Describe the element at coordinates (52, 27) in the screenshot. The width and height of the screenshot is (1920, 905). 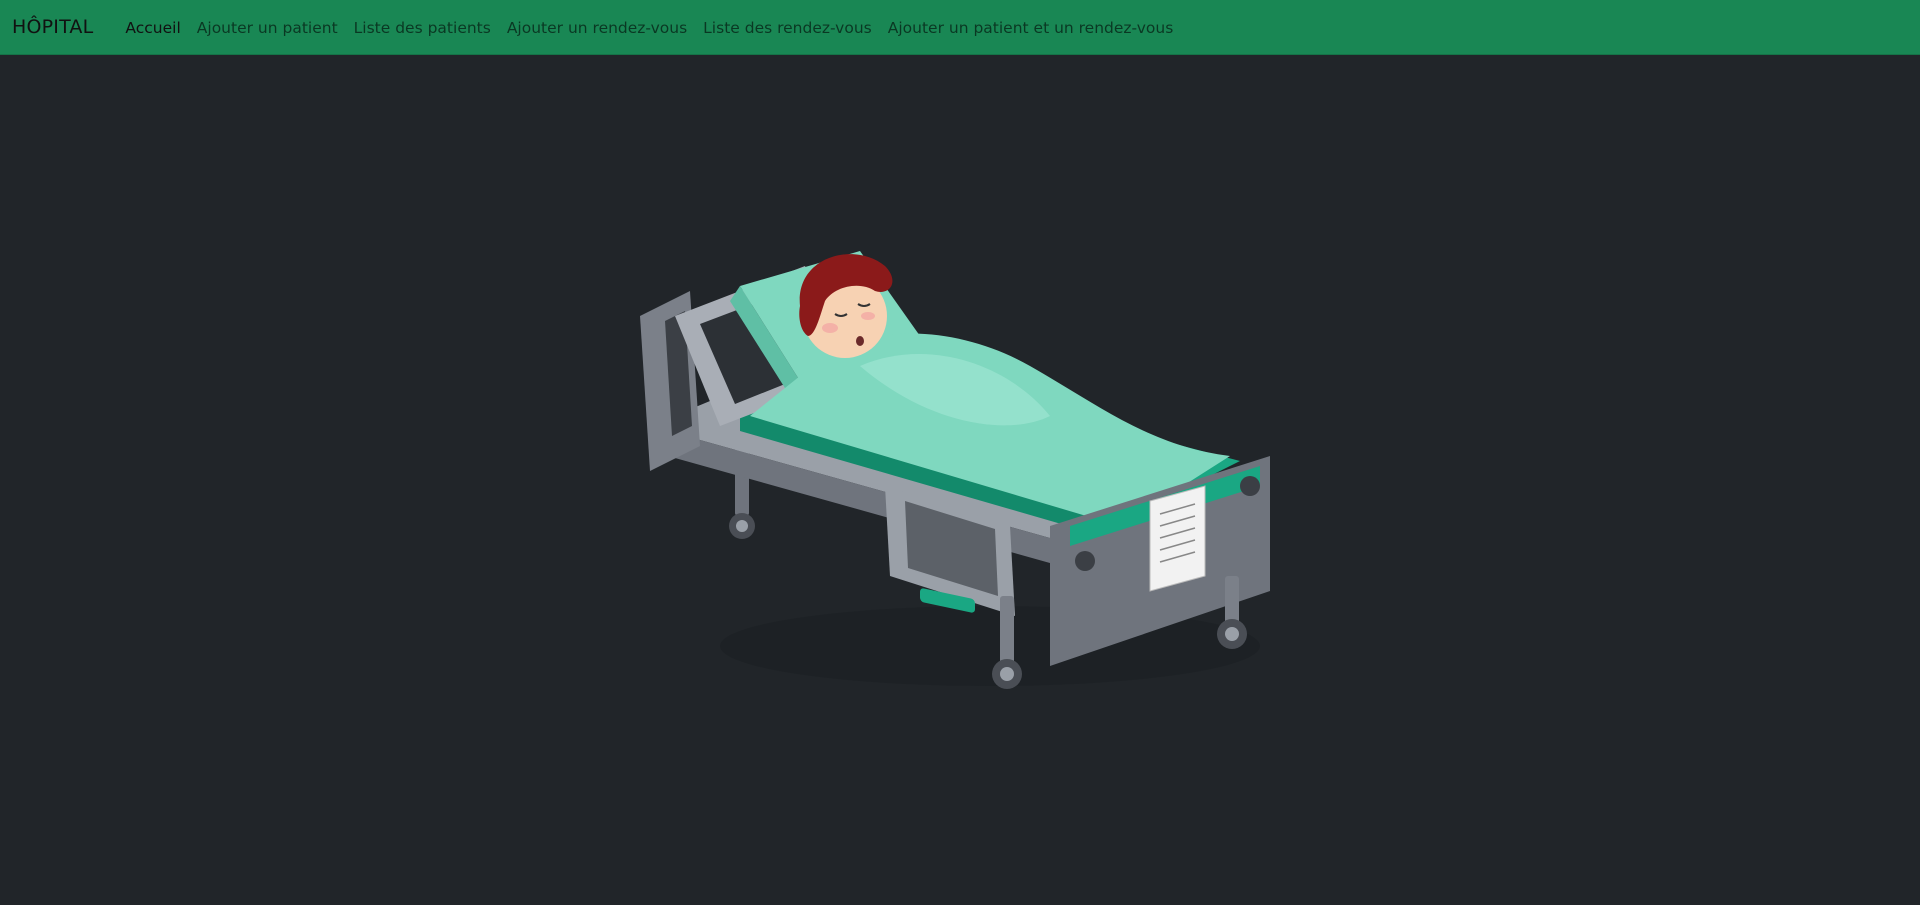
I see `brand-link: HÔPITAL` at that location.